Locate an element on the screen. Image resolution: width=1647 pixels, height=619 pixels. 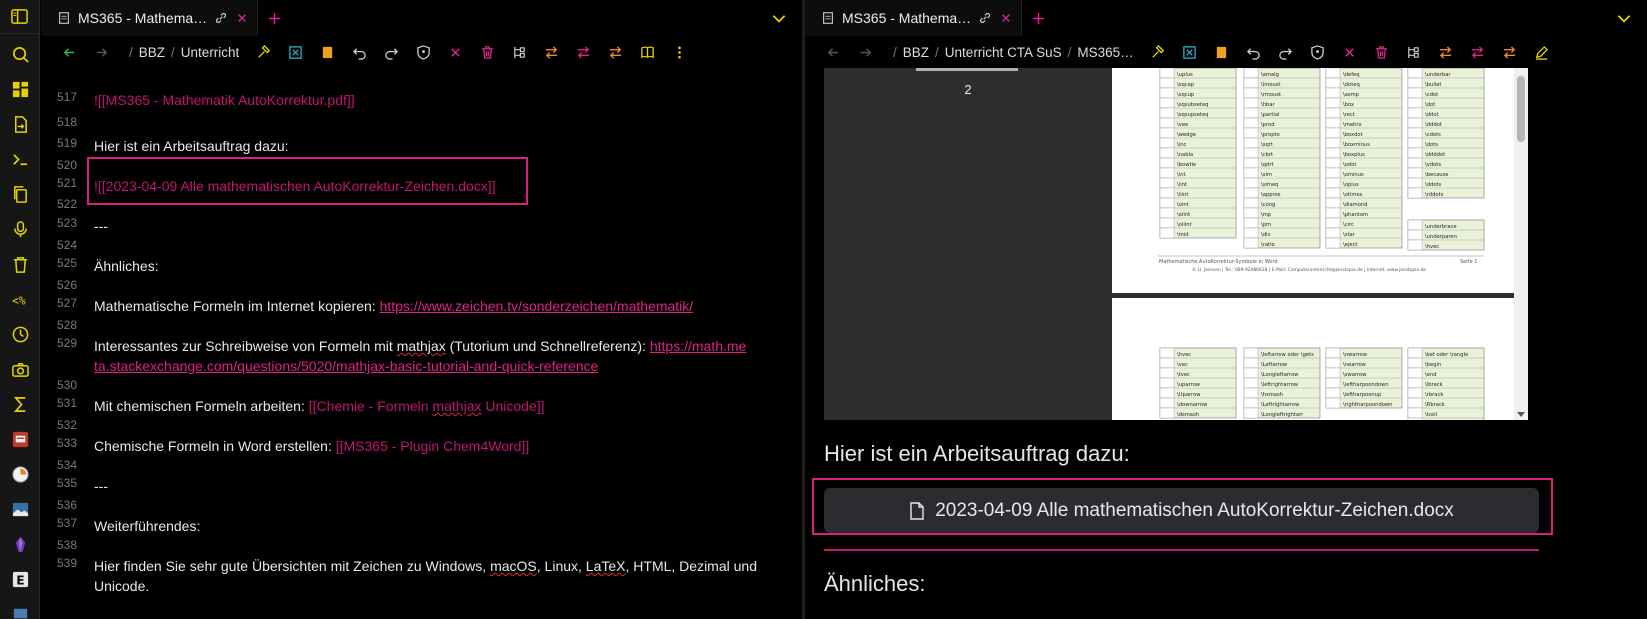
ribbon-monitor is located at coordinates (20, 608).